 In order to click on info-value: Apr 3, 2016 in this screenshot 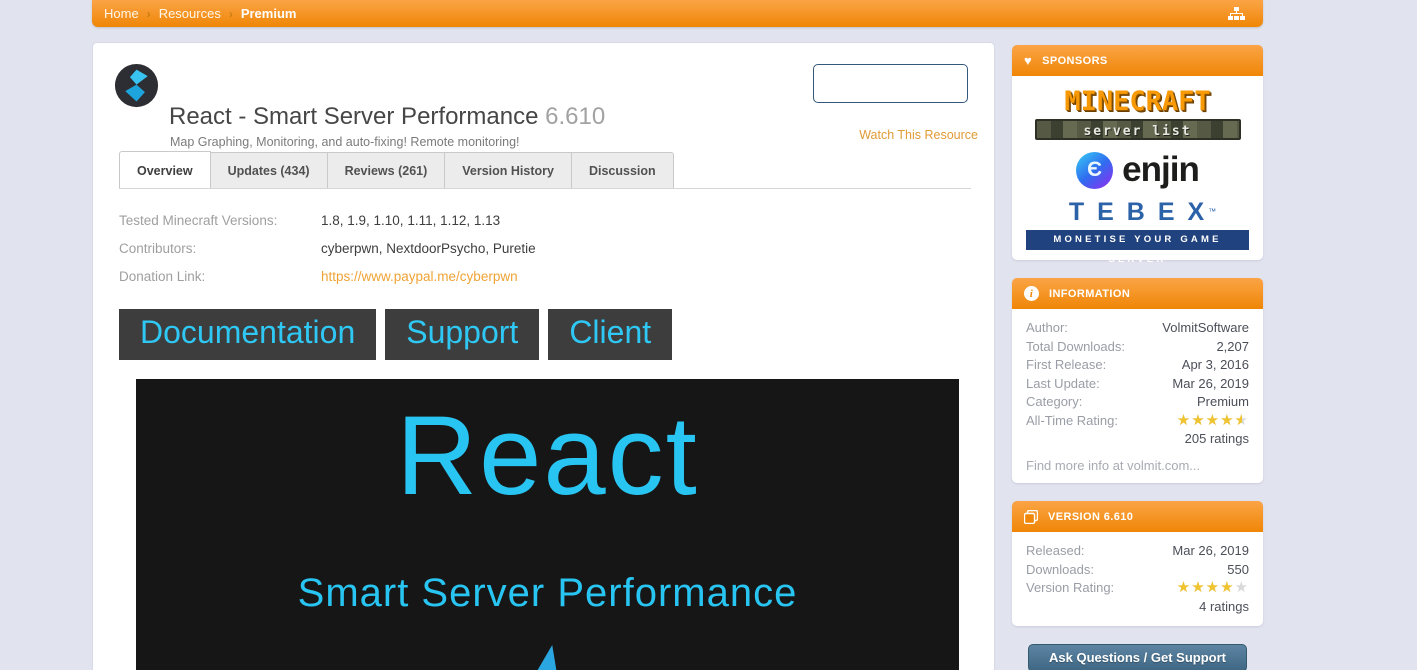, I will do `click(1215, 364)`.